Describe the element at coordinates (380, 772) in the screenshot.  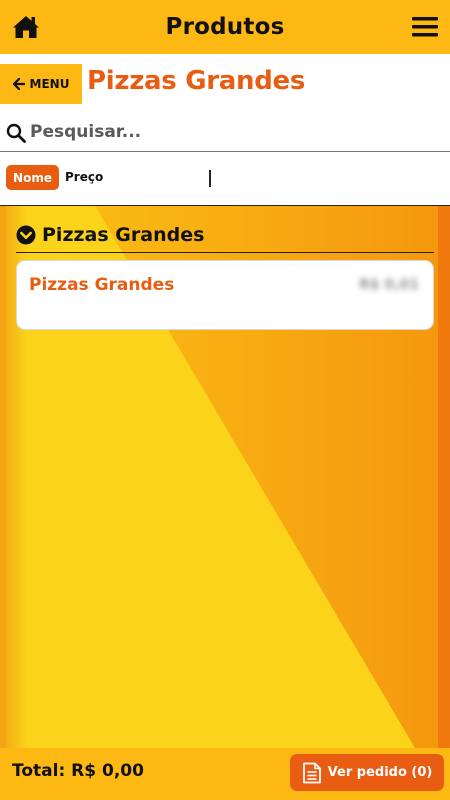
I see `view-order-label: Ver pedido (0)` at that location.